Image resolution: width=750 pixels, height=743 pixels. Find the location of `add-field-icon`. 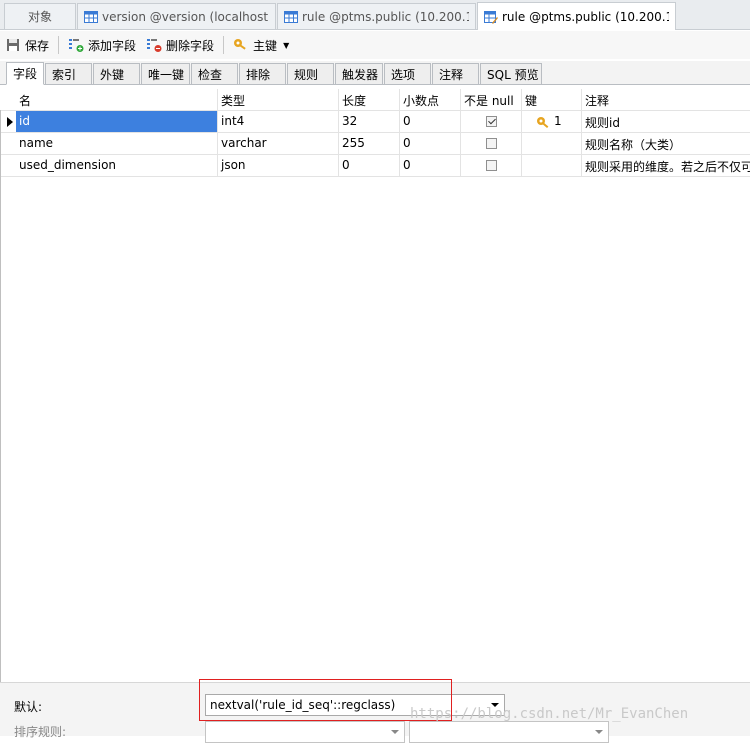

add-field-icon is located at coordinates (76, 45).